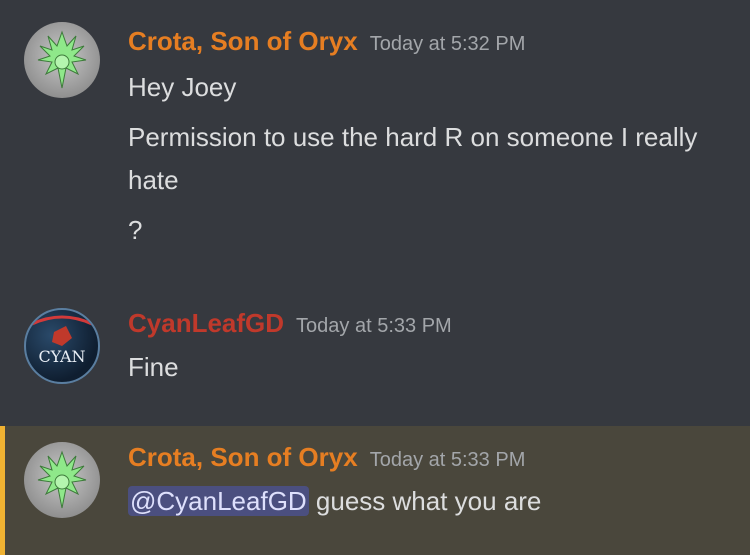 The width and height of the screenshot is (750, 555). I want to click on message-text: Fine, so click(153, 367).